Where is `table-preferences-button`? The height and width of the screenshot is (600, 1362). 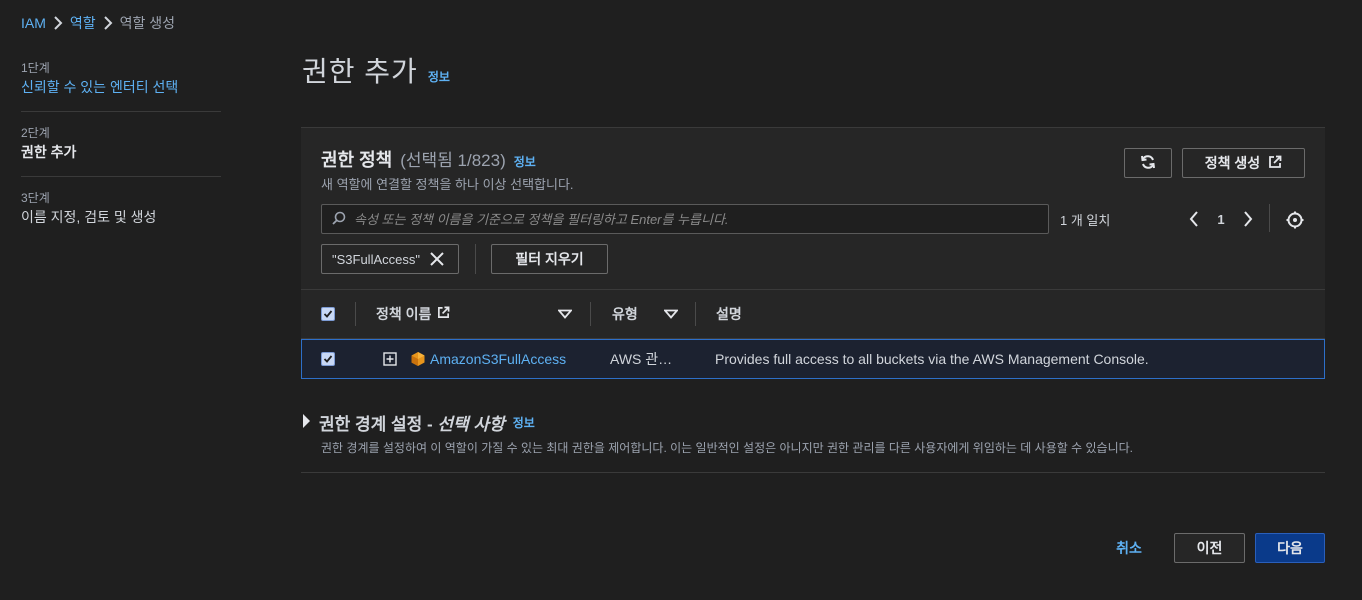
table-preferences-button is located at coordinates (1295, 220).